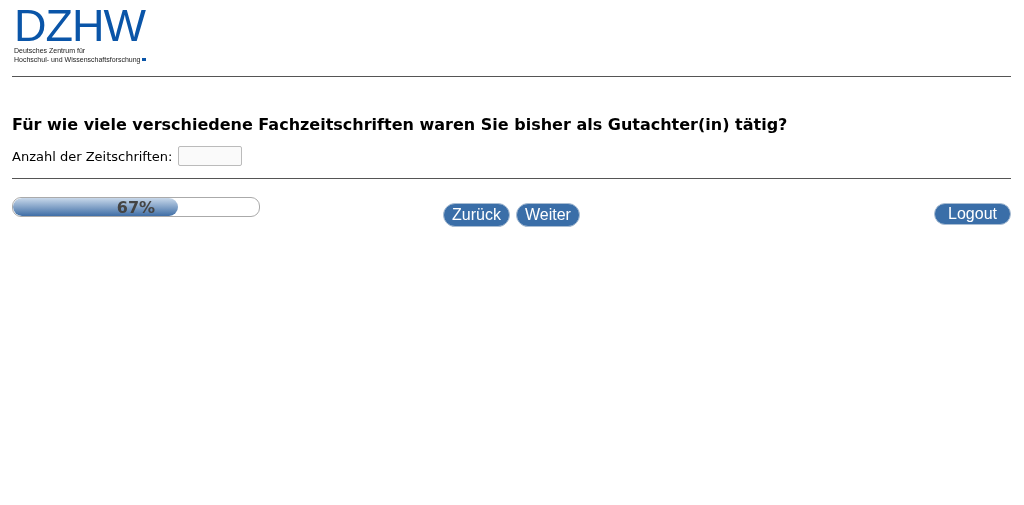 The width and height of the screenshot is (1024, 505). I want to click on input-field, so click(210, 156).